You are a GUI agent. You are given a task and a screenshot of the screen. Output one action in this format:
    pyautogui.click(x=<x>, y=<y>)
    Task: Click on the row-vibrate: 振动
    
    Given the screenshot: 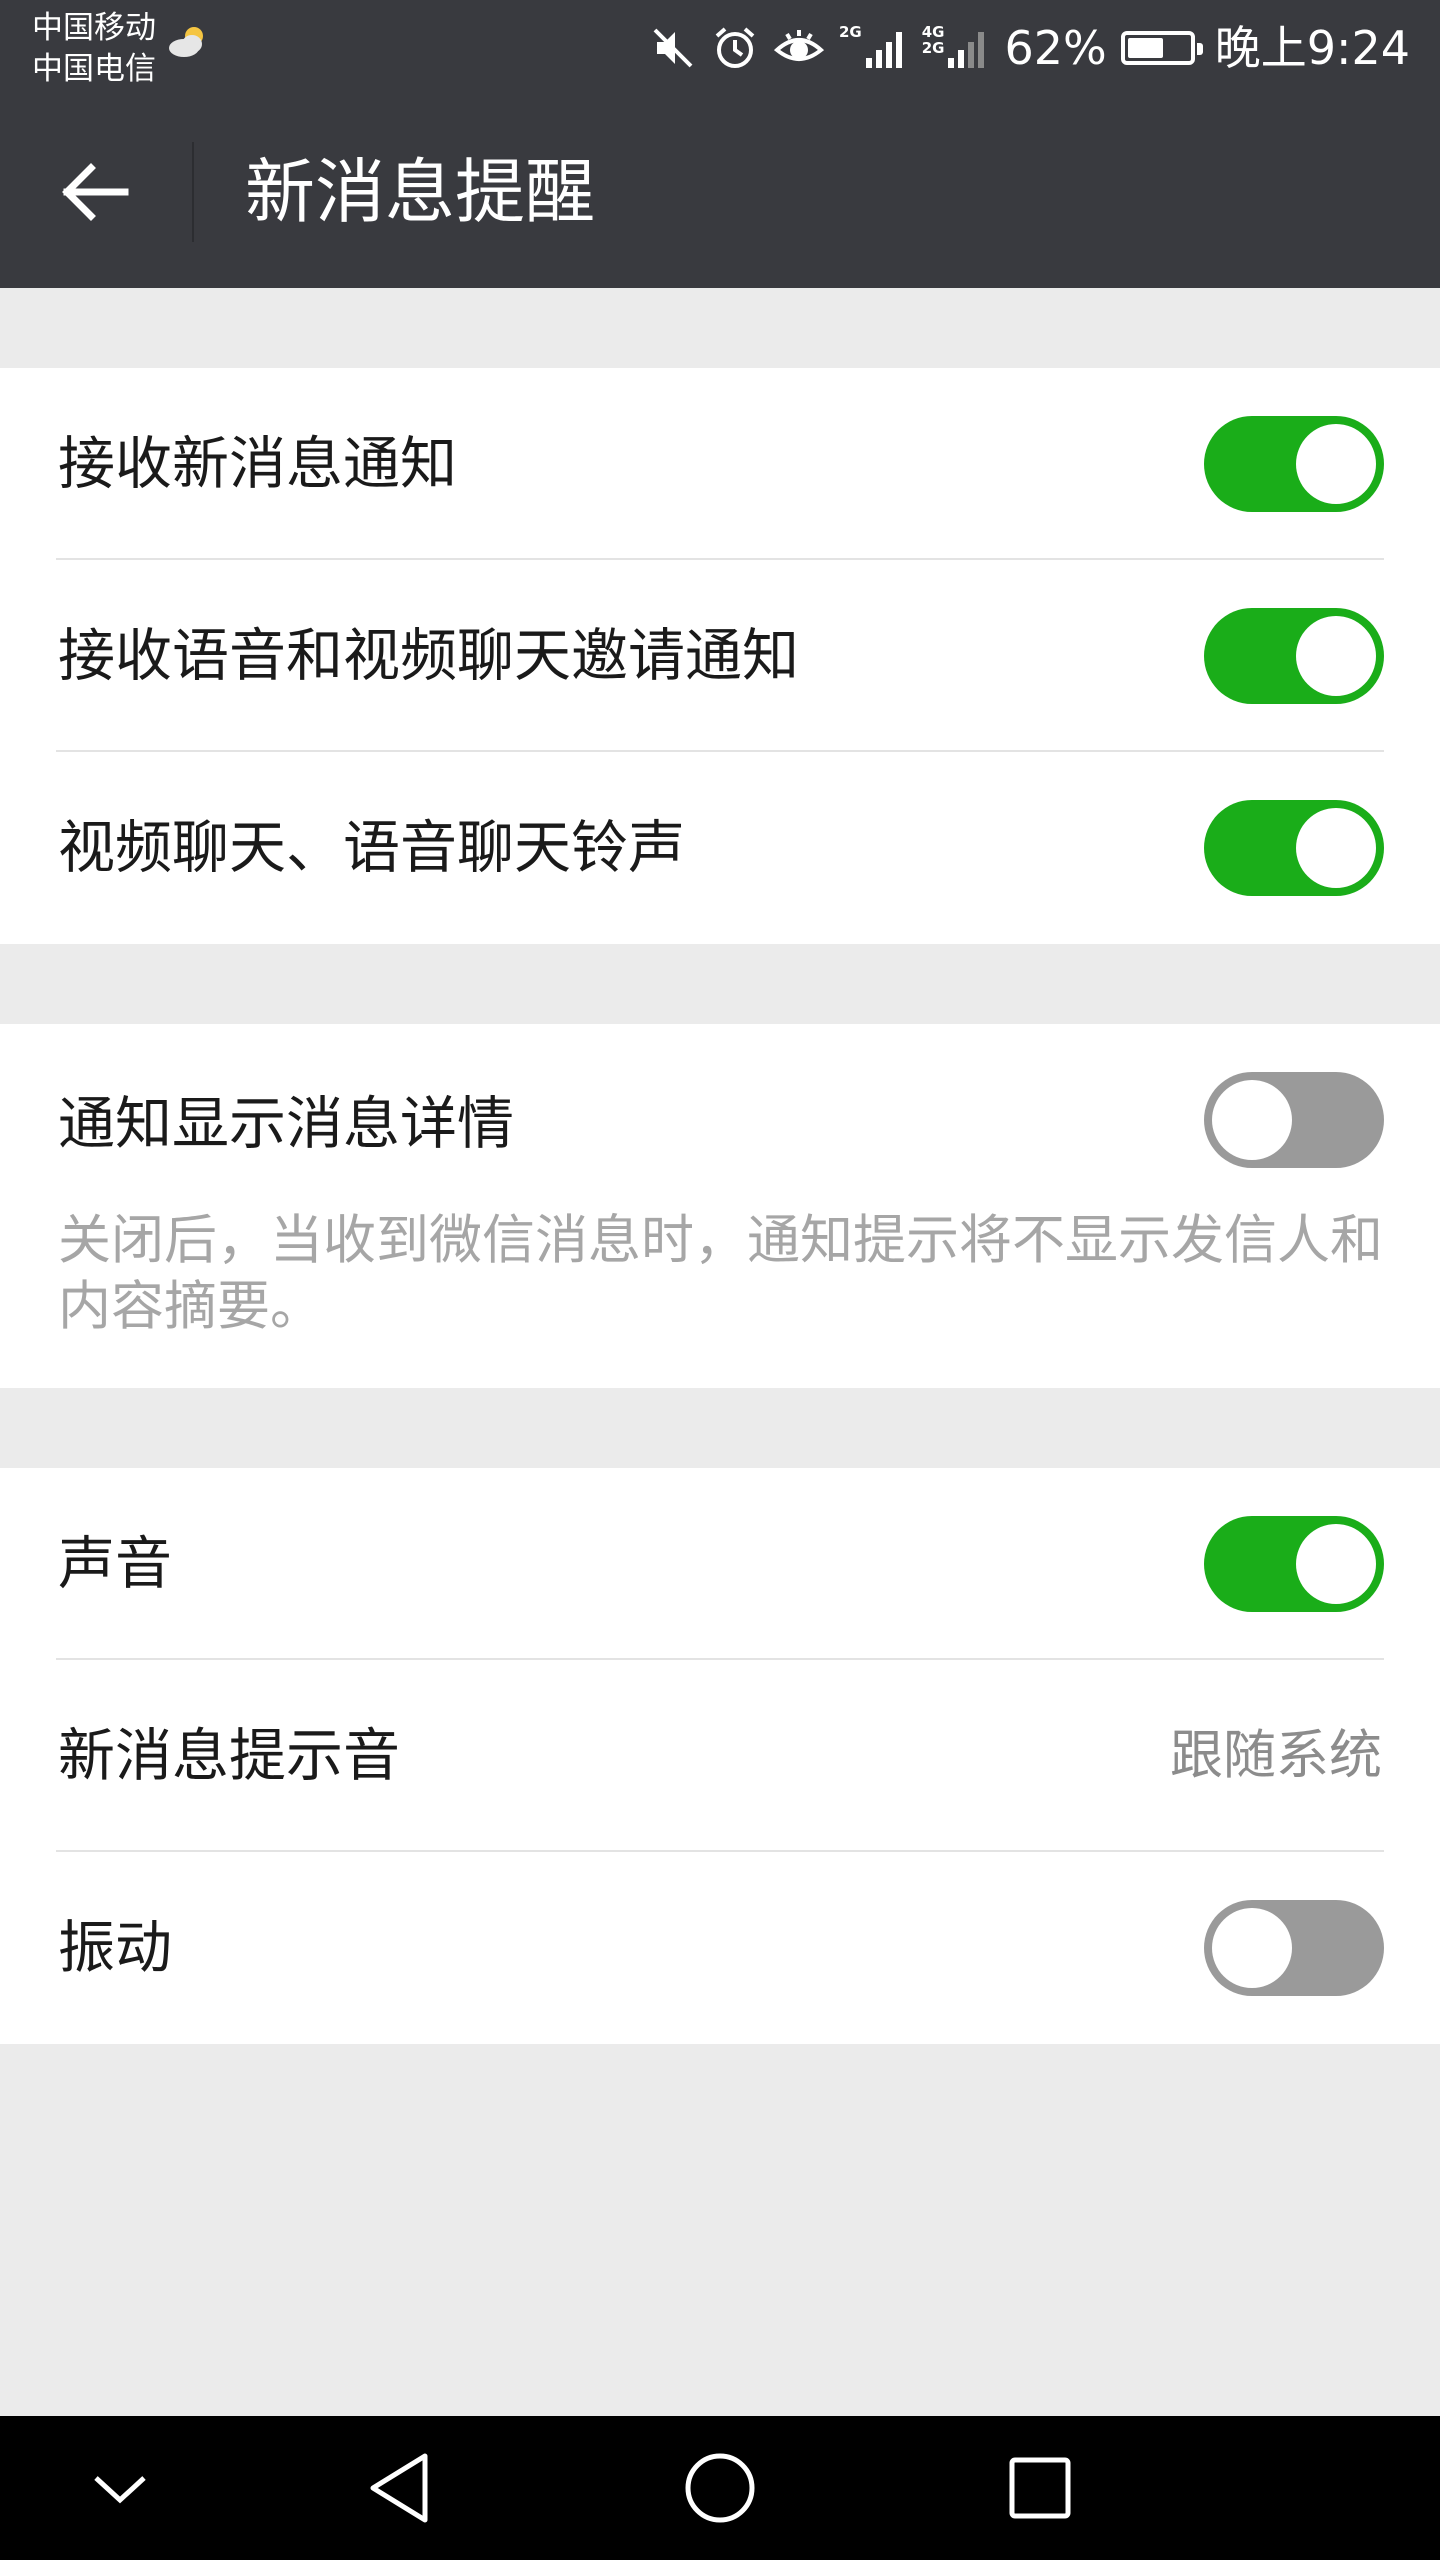 What is the action you would take?
    pyautogui.click(x=720, y=1948)
    